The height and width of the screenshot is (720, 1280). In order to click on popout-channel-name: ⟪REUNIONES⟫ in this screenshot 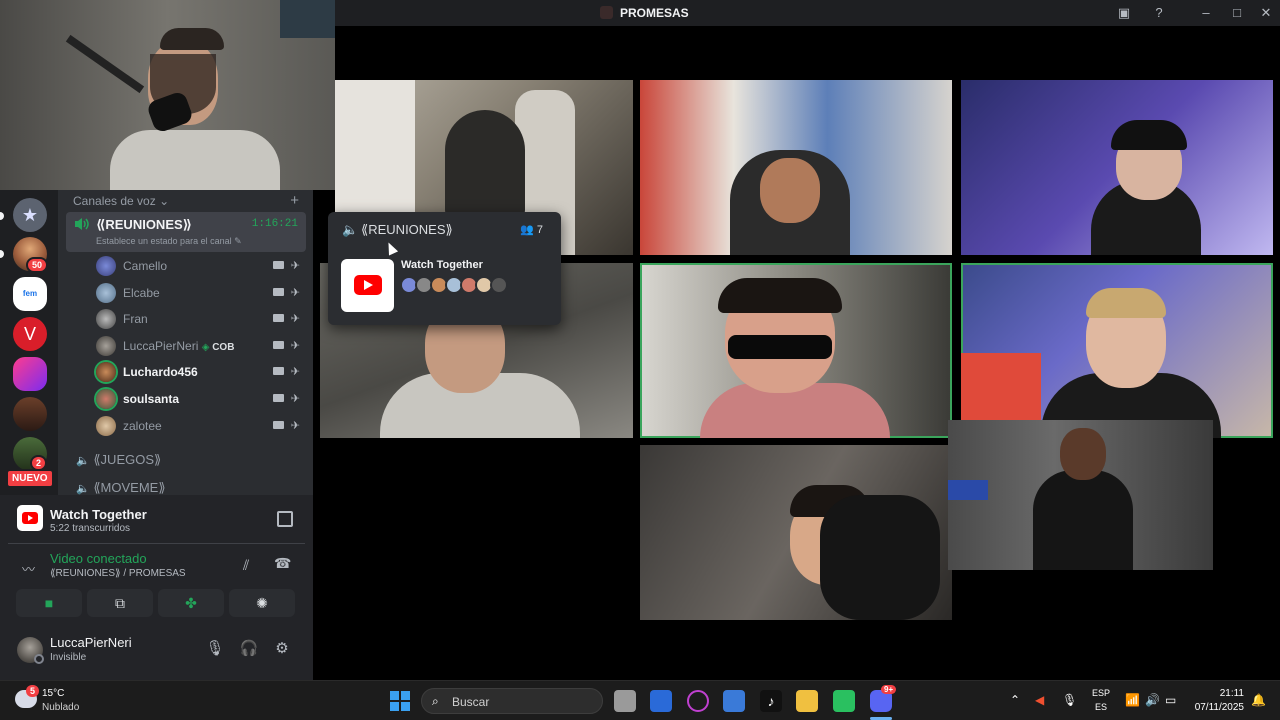, I will do `click(407, 229)`.